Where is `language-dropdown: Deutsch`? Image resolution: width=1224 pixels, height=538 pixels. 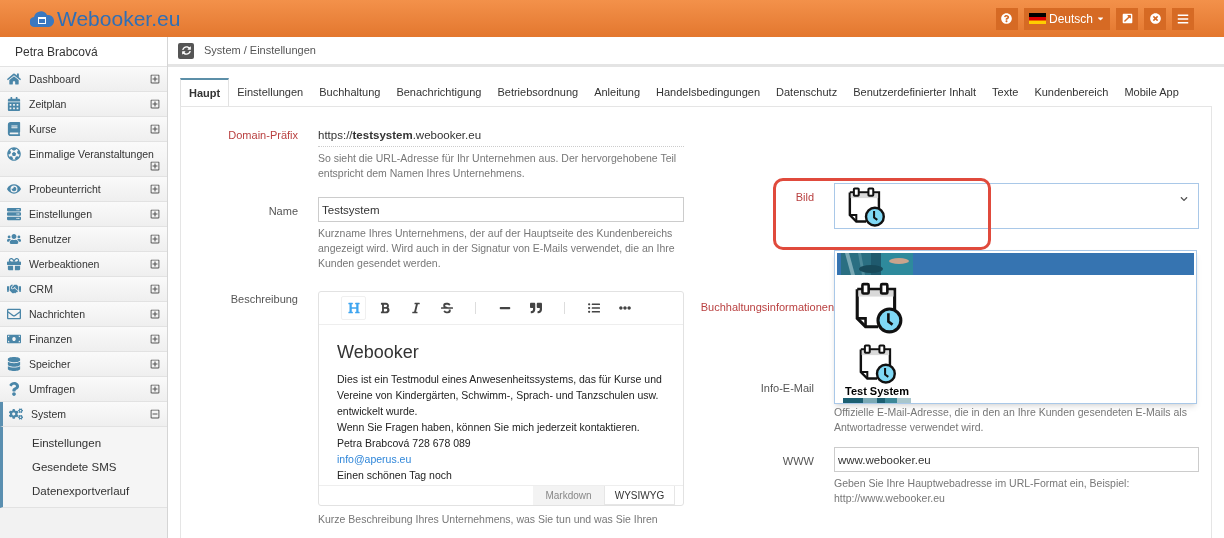 language-dropdown: Deutsch is located at coordinates (1066, 18).